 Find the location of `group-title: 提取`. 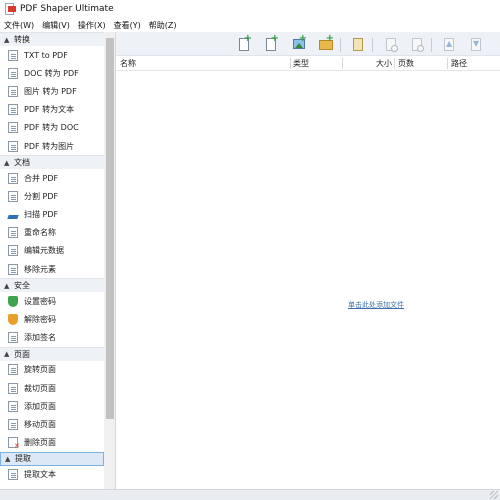

group-title: 提取 is located at coordinates (23, 459).